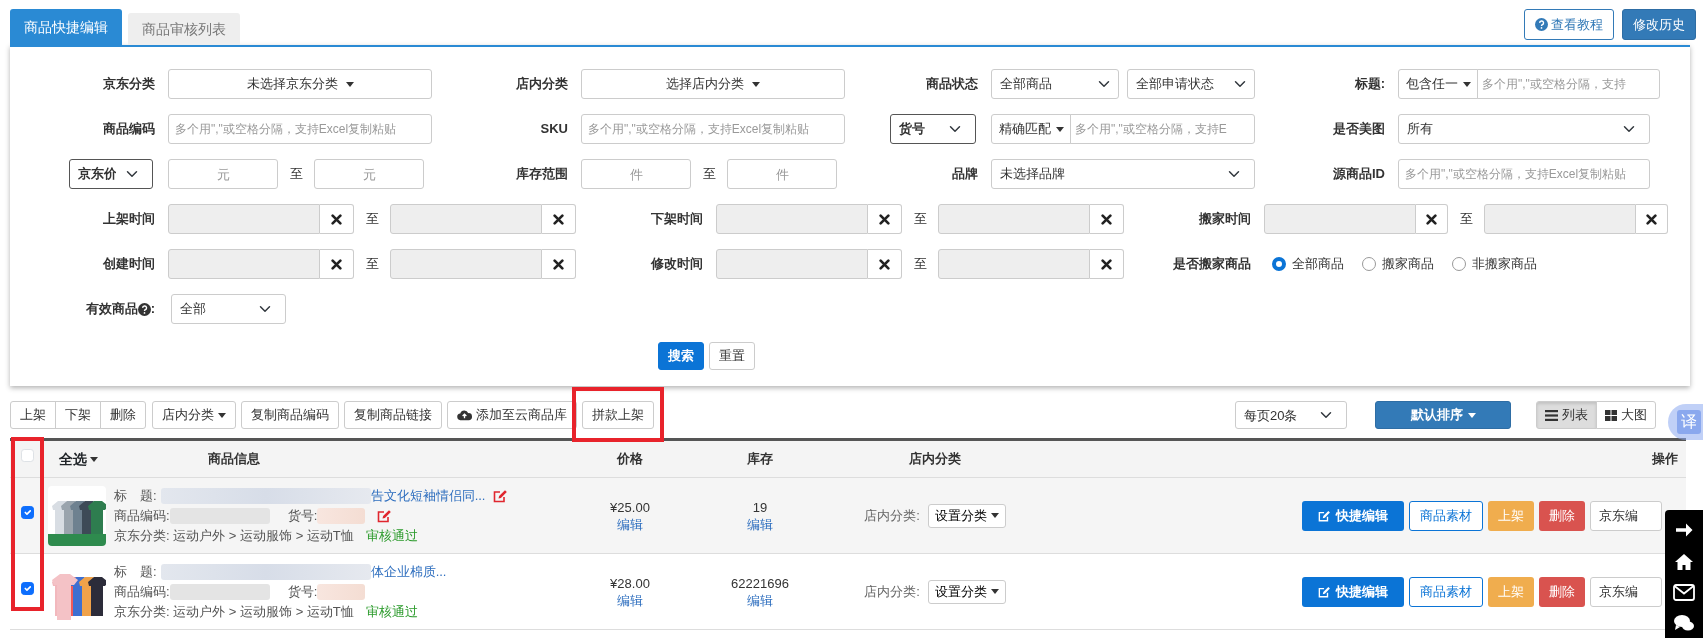 This screenshot has height=638, width=1703. Describe the element at coordinates (681, 356) in the screenshot. I see `search-button: 搜索` at that location.